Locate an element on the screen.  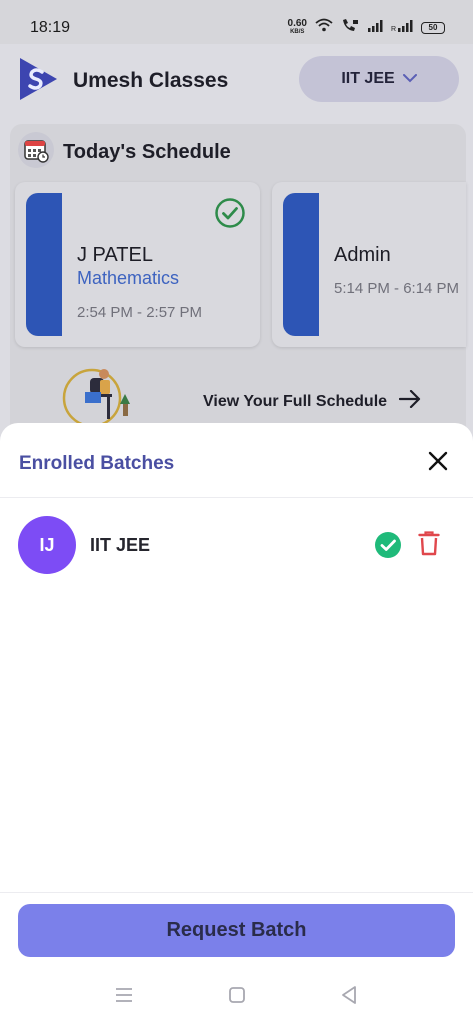
close-icon is located at coordinates (438, 463).